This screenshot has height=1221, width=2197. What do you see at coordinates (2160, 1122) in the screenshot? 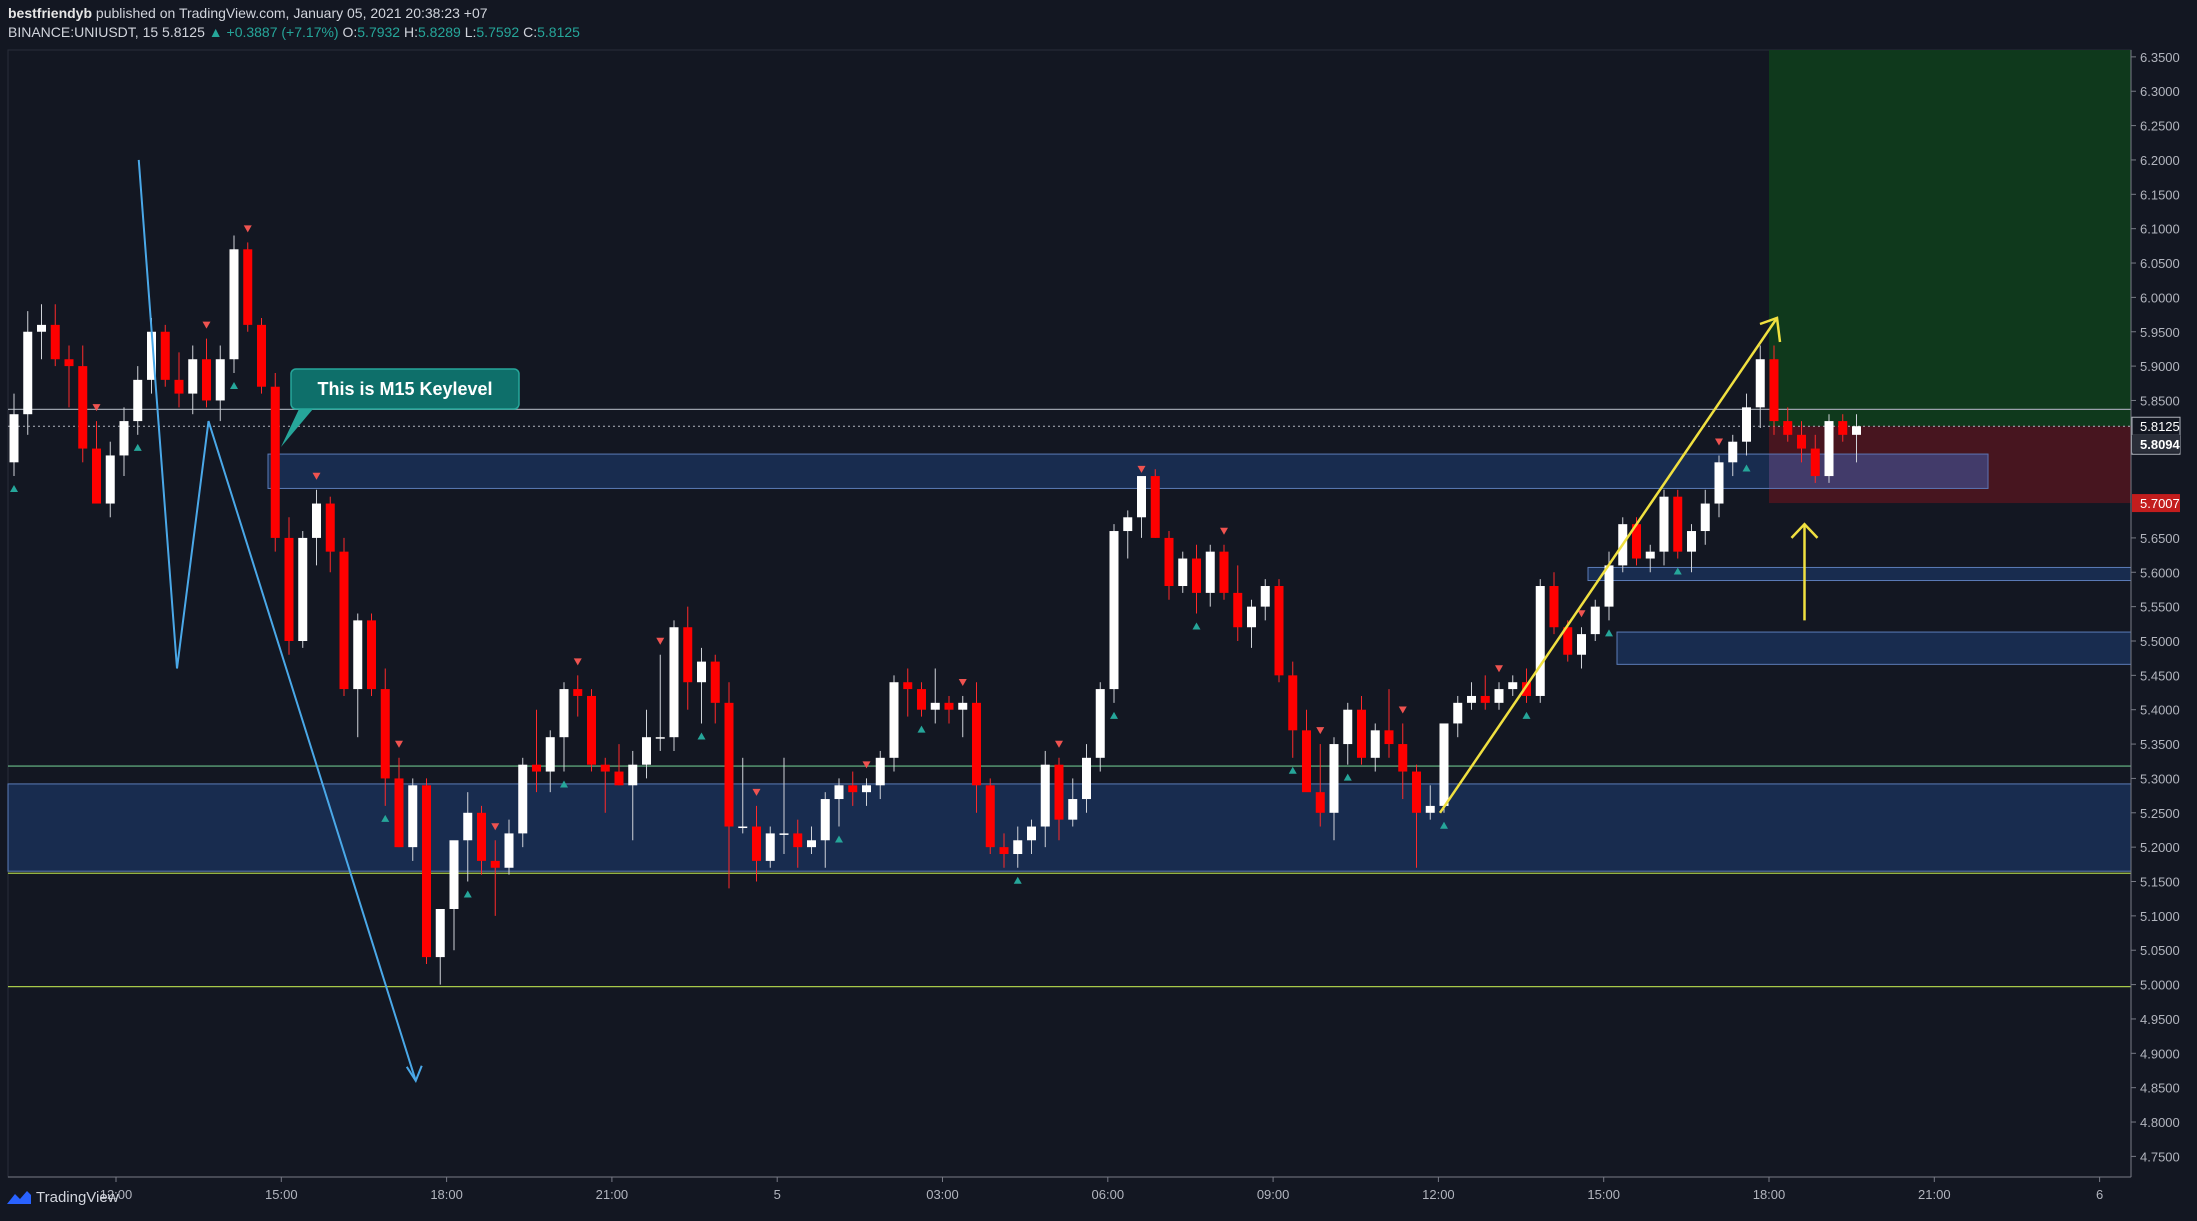
I see `price-tick-label: 4.8000` at bounding box center [2160, 1122].